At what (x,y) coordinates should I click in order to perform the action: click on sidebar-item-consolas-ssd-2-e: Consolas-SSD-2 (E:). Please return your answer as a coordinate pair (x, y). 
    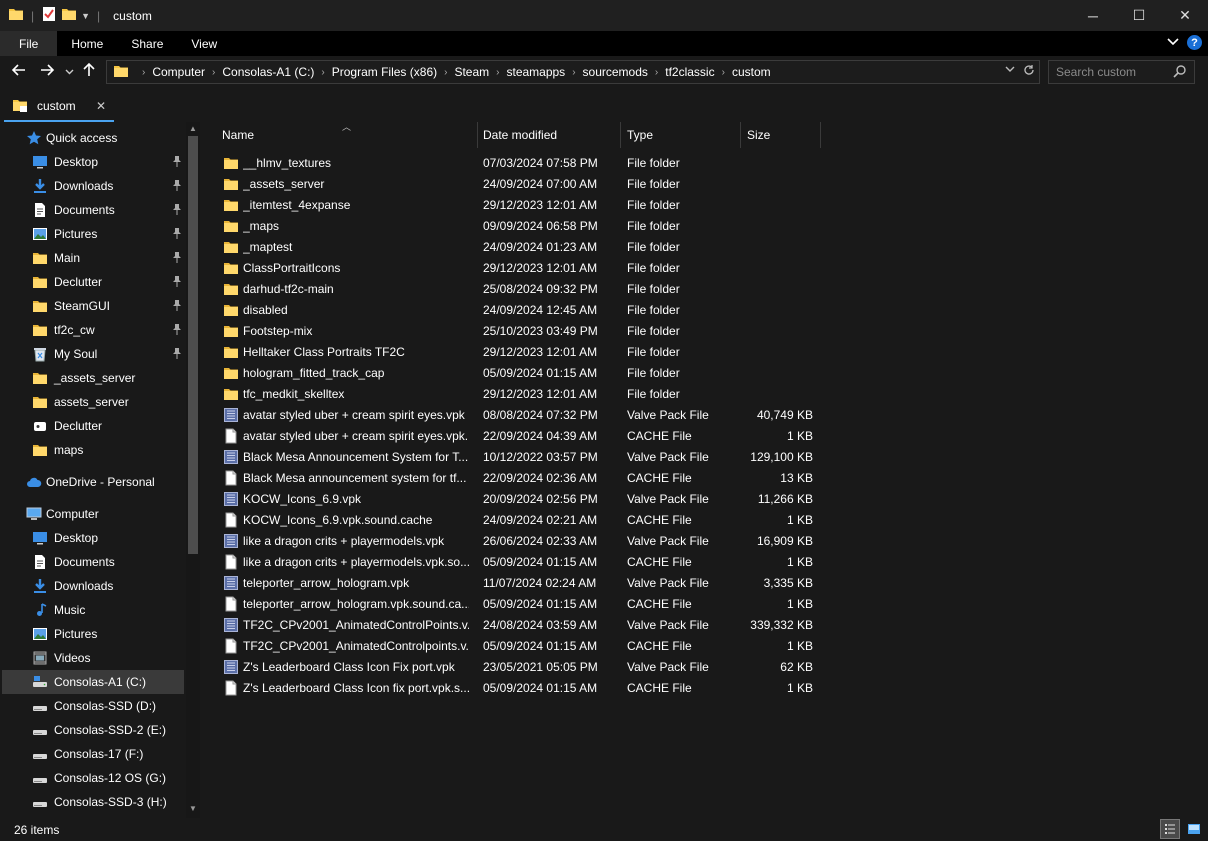
    Looking at the image, I should click on (93, 730).